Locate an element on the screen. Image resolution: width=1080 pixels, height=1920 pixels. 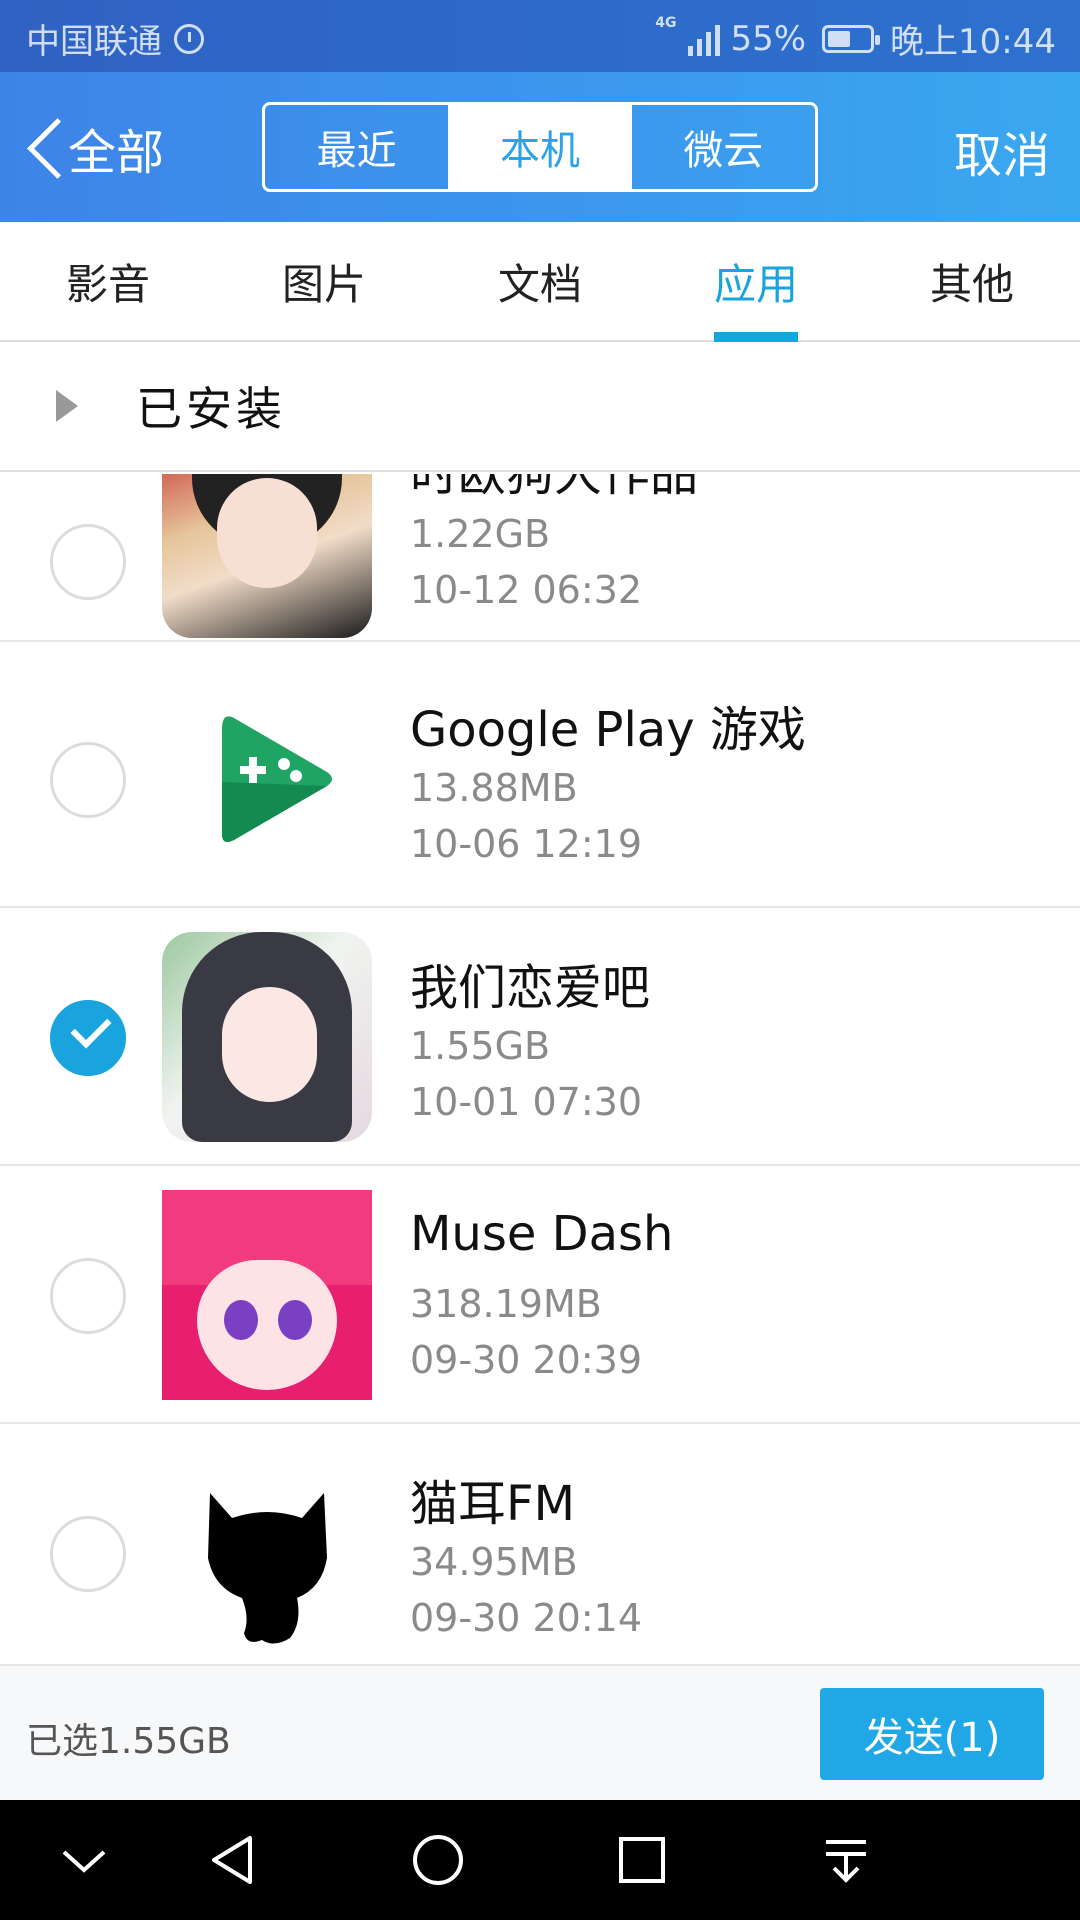
app-name: Muse Dash is located at coordinates (542, 1234).